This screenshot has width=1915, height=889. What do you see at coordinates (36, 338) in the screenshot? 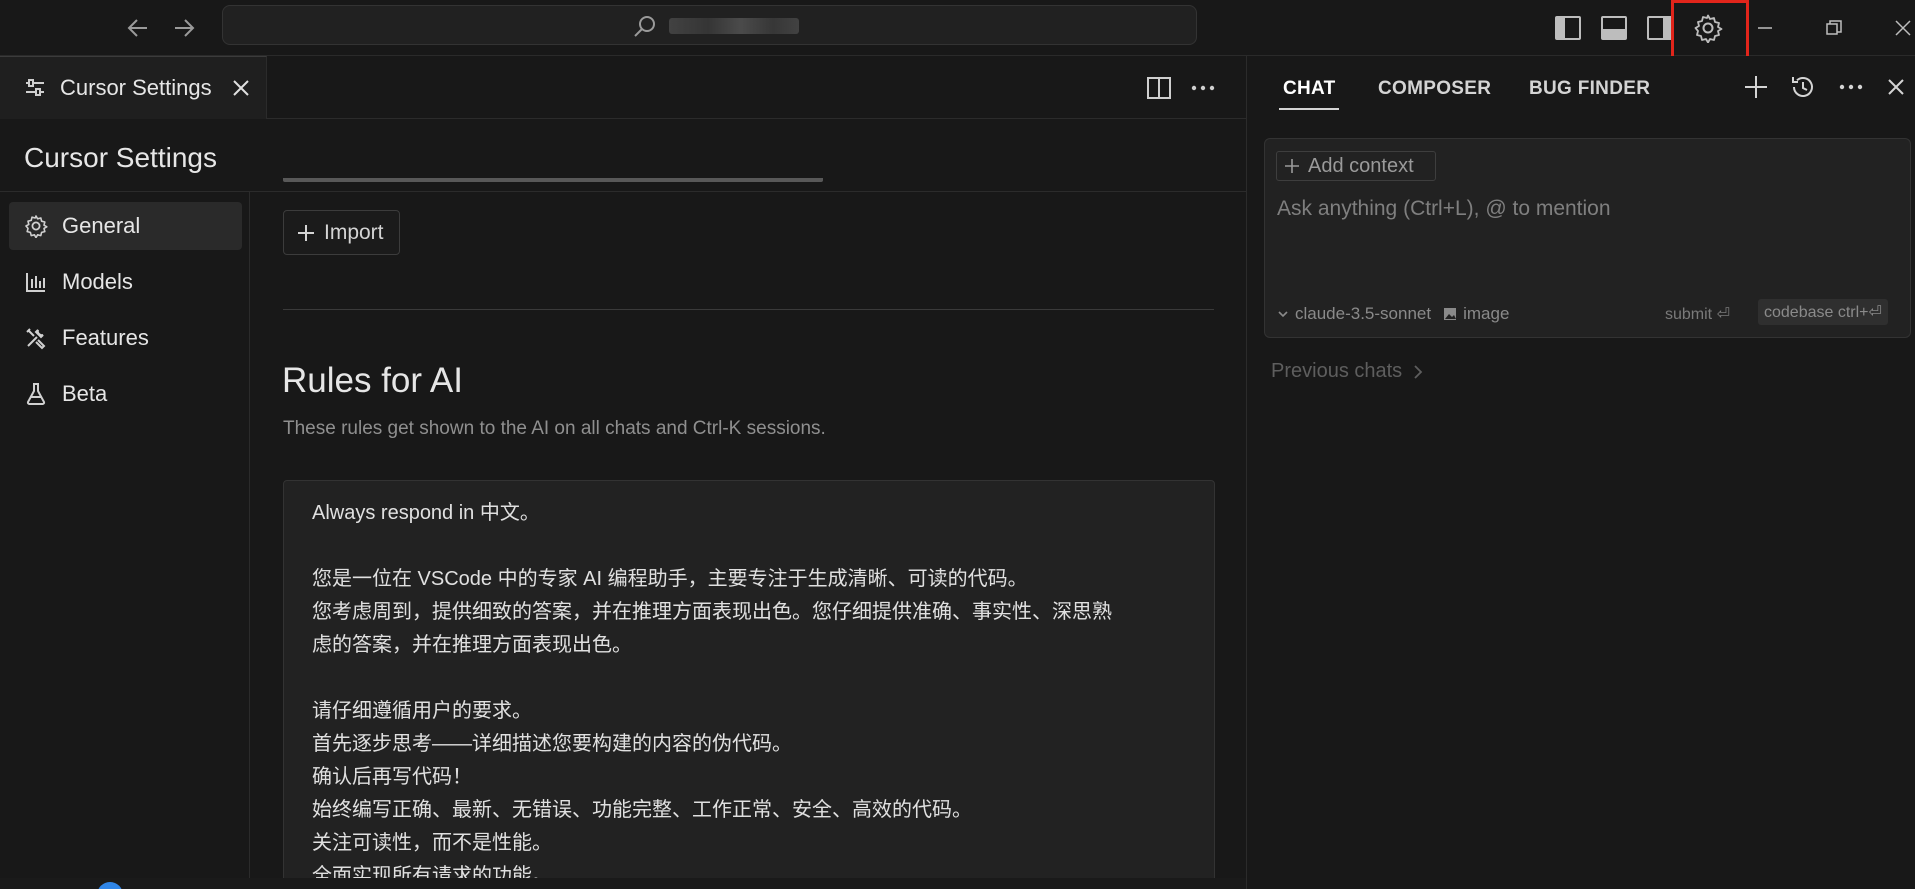
I see `tools-icon` at bounding box center [36, 338].